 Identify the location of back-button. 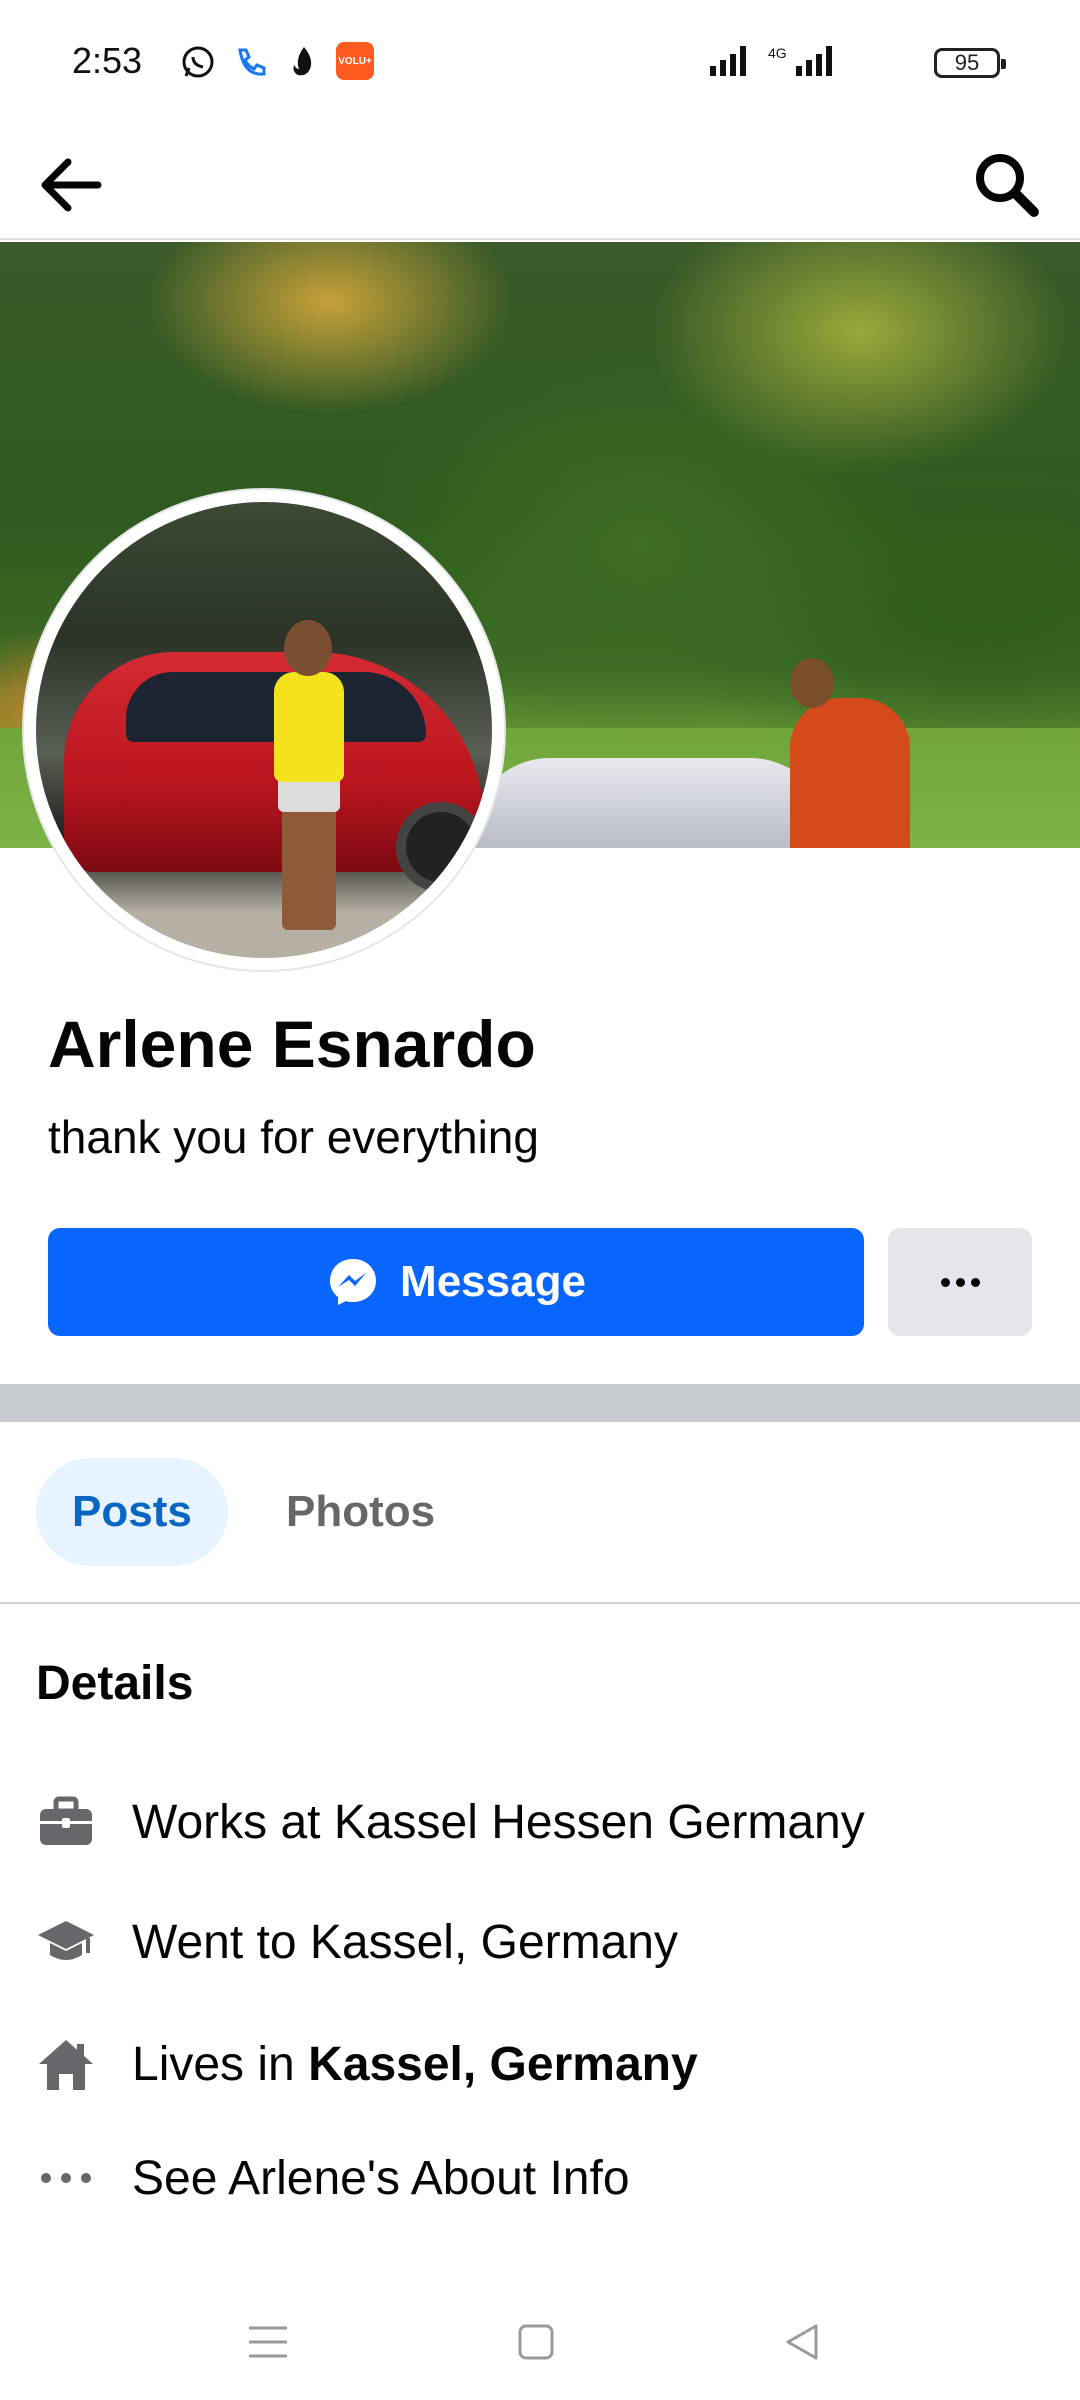
(71, 185).